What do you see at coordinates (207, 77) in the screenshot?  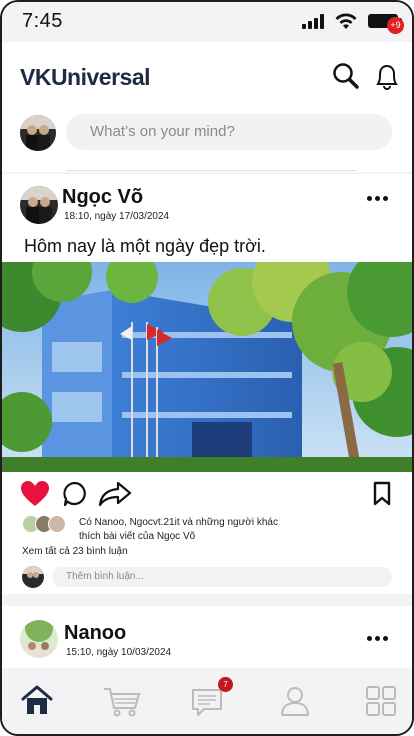 I see `app-header: VKUniversal` at bounding box center [207, 77].